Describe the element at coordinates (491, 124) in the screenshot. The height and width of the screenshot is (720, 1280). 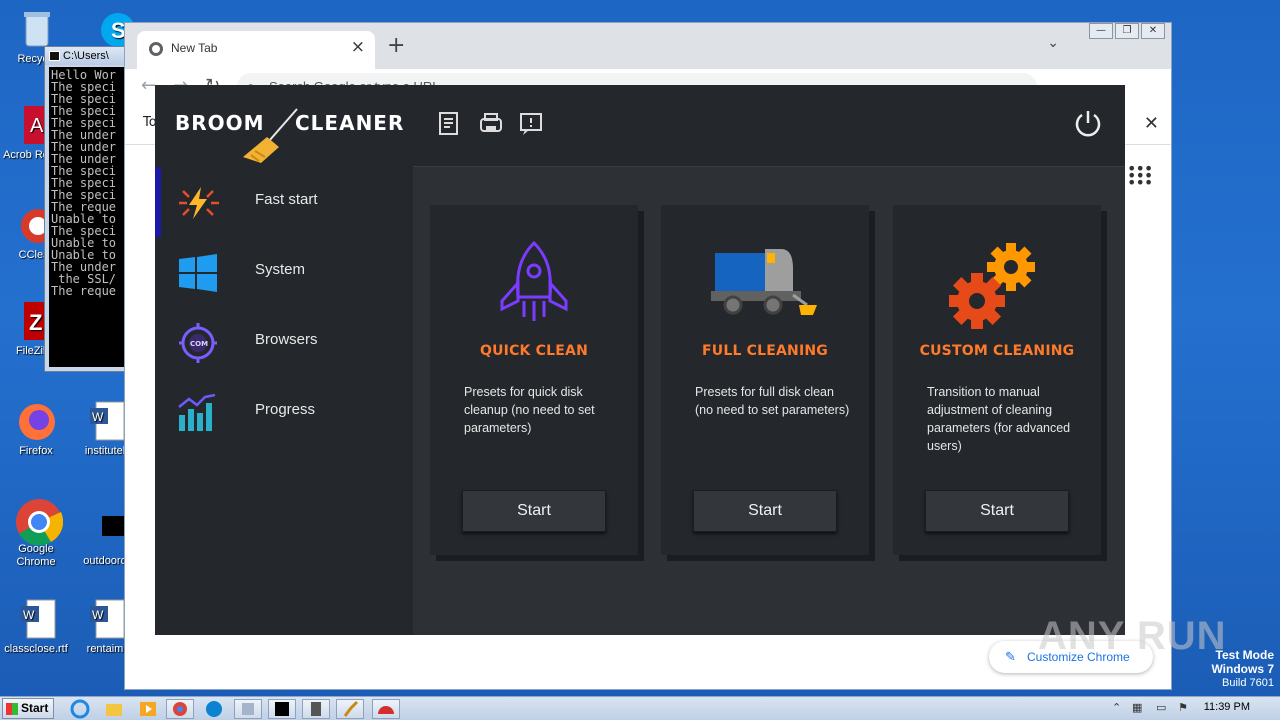
I see `printer-icon` at that location.